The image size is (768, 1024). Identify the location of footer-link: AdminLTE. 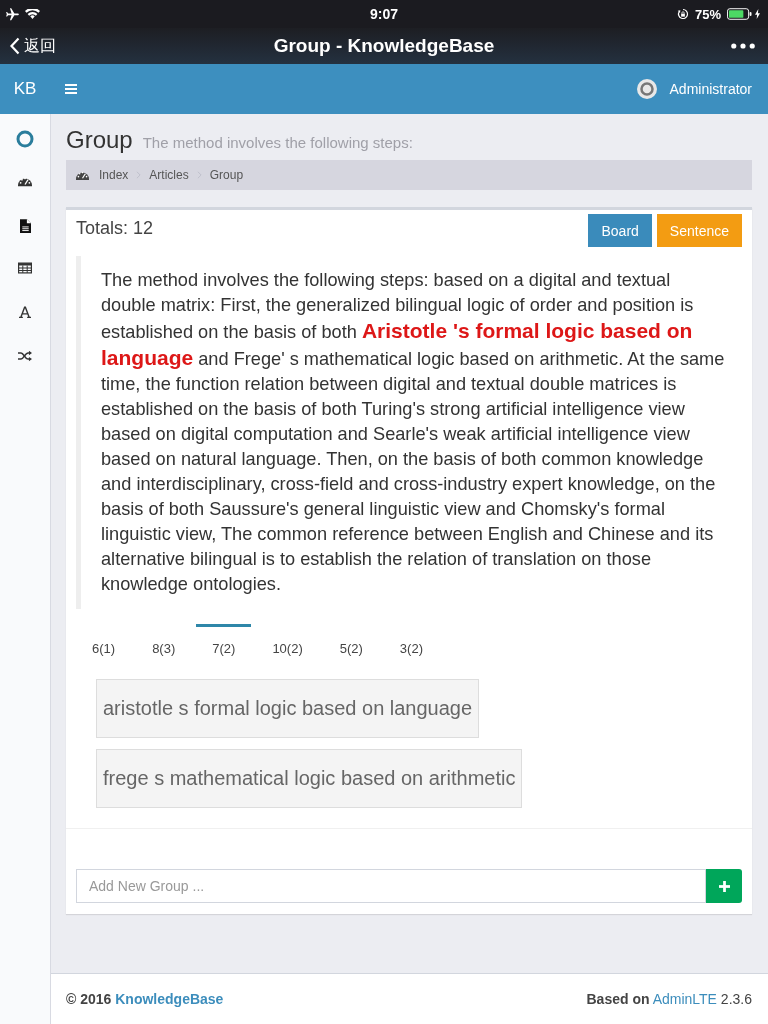
(684, 999).